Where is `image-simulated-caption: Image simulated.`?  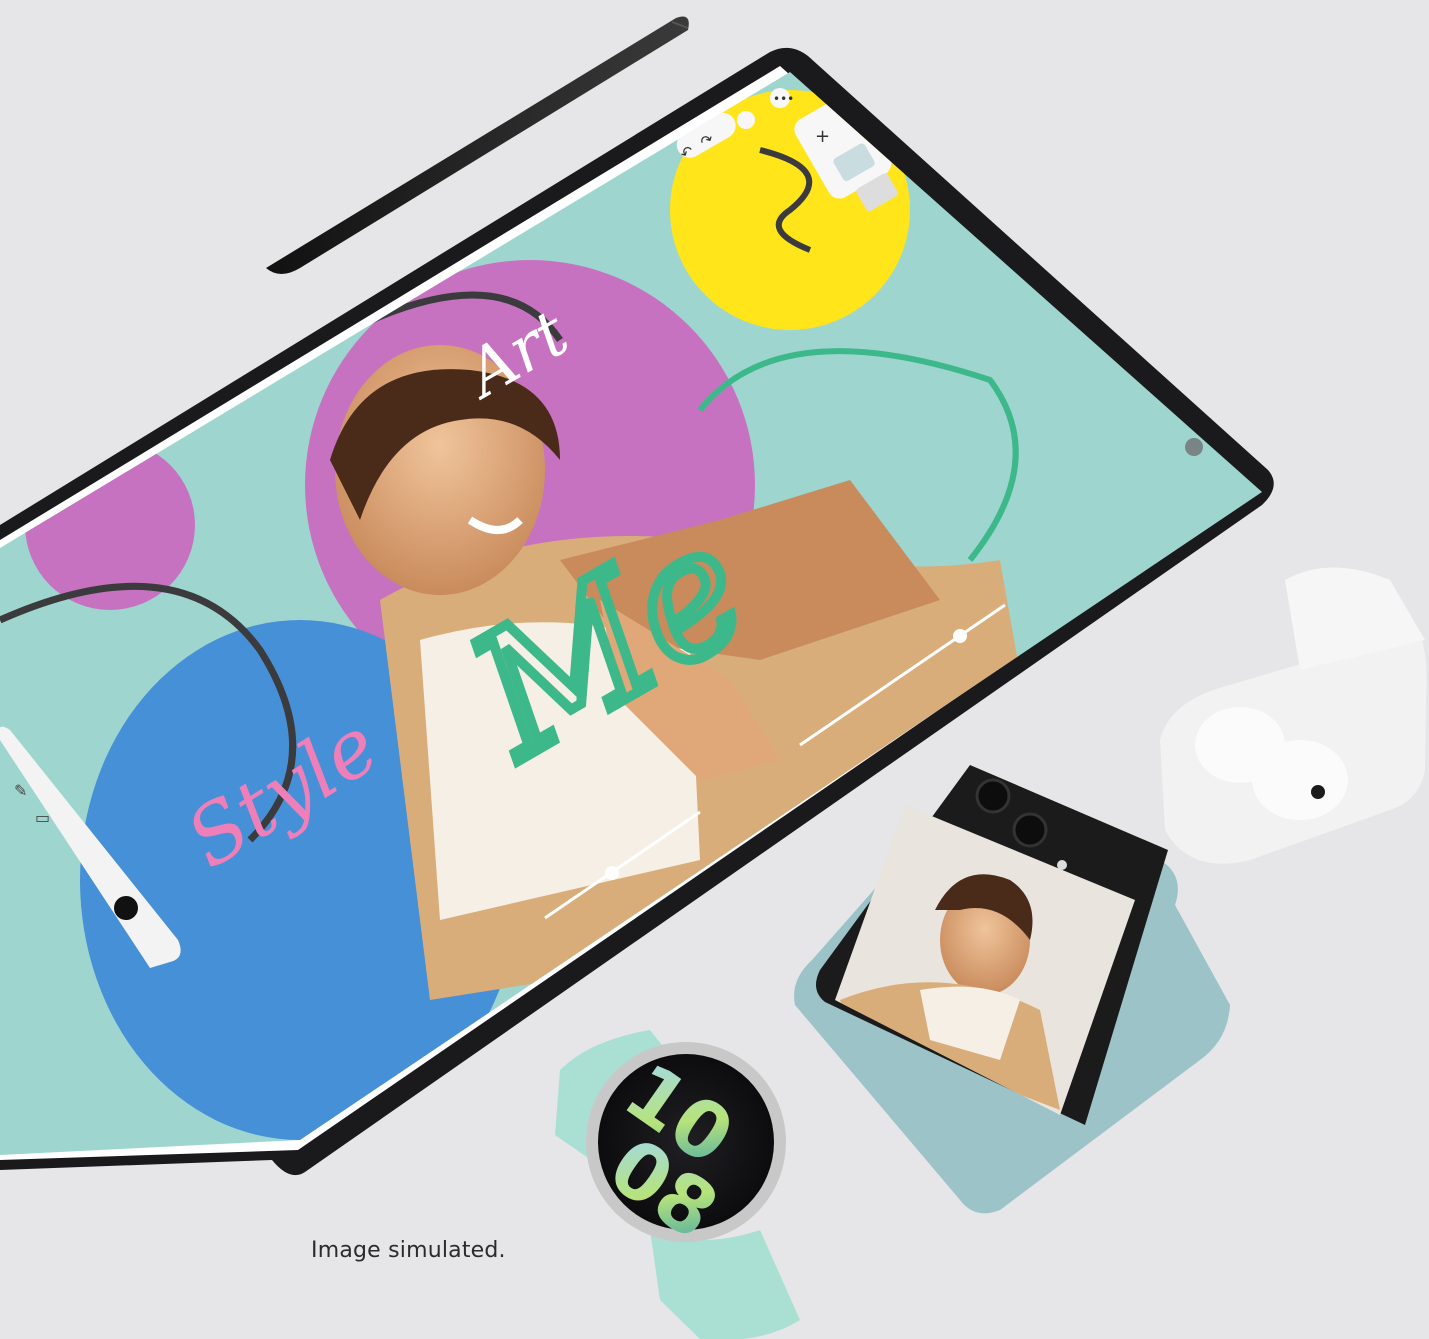
image-simulated-caption: Image simulated. is located at coordinates (408, 1250).